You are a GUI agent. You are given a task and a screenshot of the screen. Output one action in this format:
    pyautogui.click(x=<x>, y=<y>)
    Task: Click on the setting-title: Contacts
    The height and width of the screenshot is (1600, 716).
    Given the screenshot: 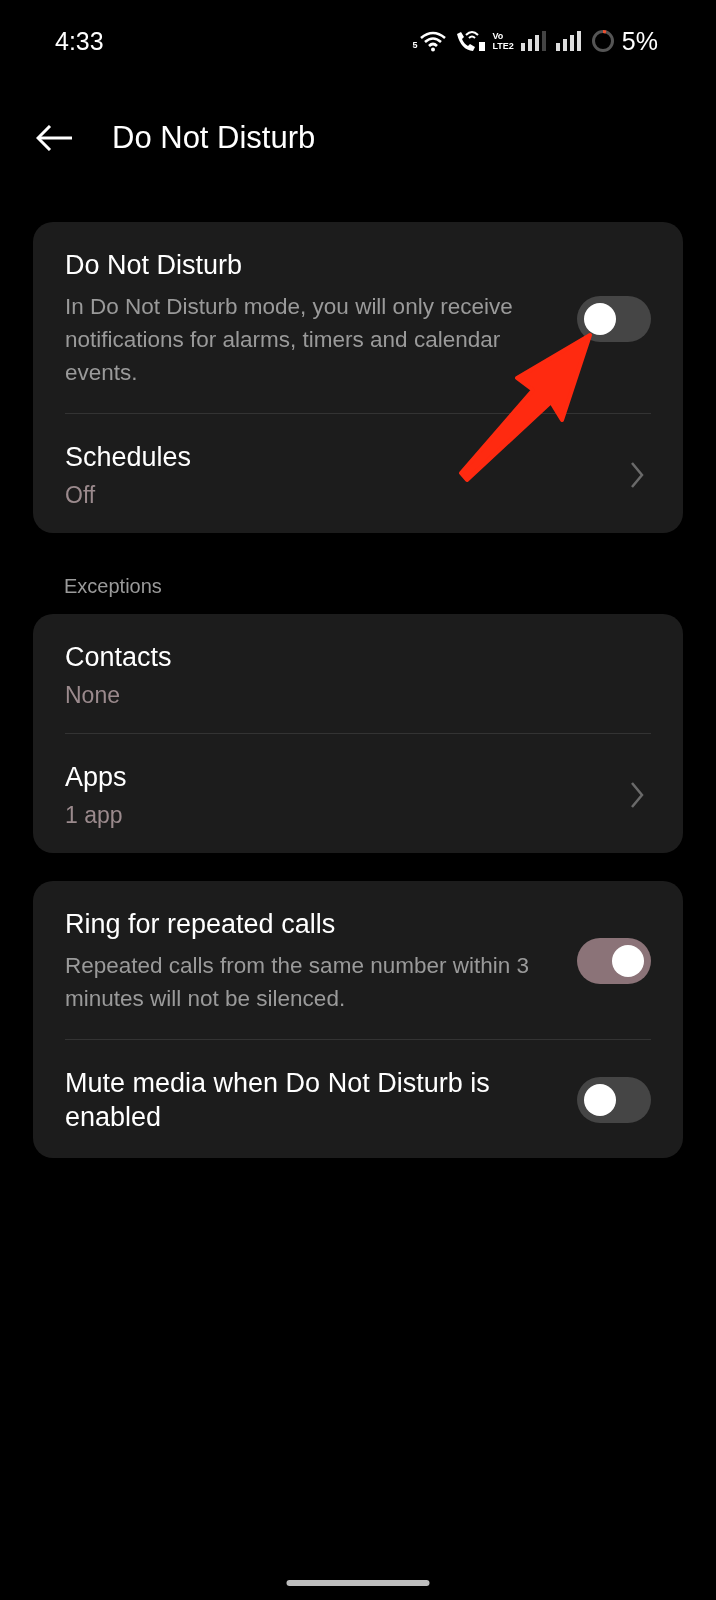 What is the action you would take?
    pyautogui.click(x=358, y=657)
    